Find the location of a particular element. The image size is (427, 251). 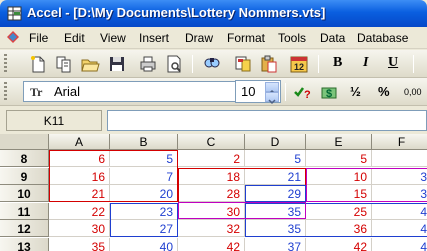

new-icon is located at coordinates (38, 64).